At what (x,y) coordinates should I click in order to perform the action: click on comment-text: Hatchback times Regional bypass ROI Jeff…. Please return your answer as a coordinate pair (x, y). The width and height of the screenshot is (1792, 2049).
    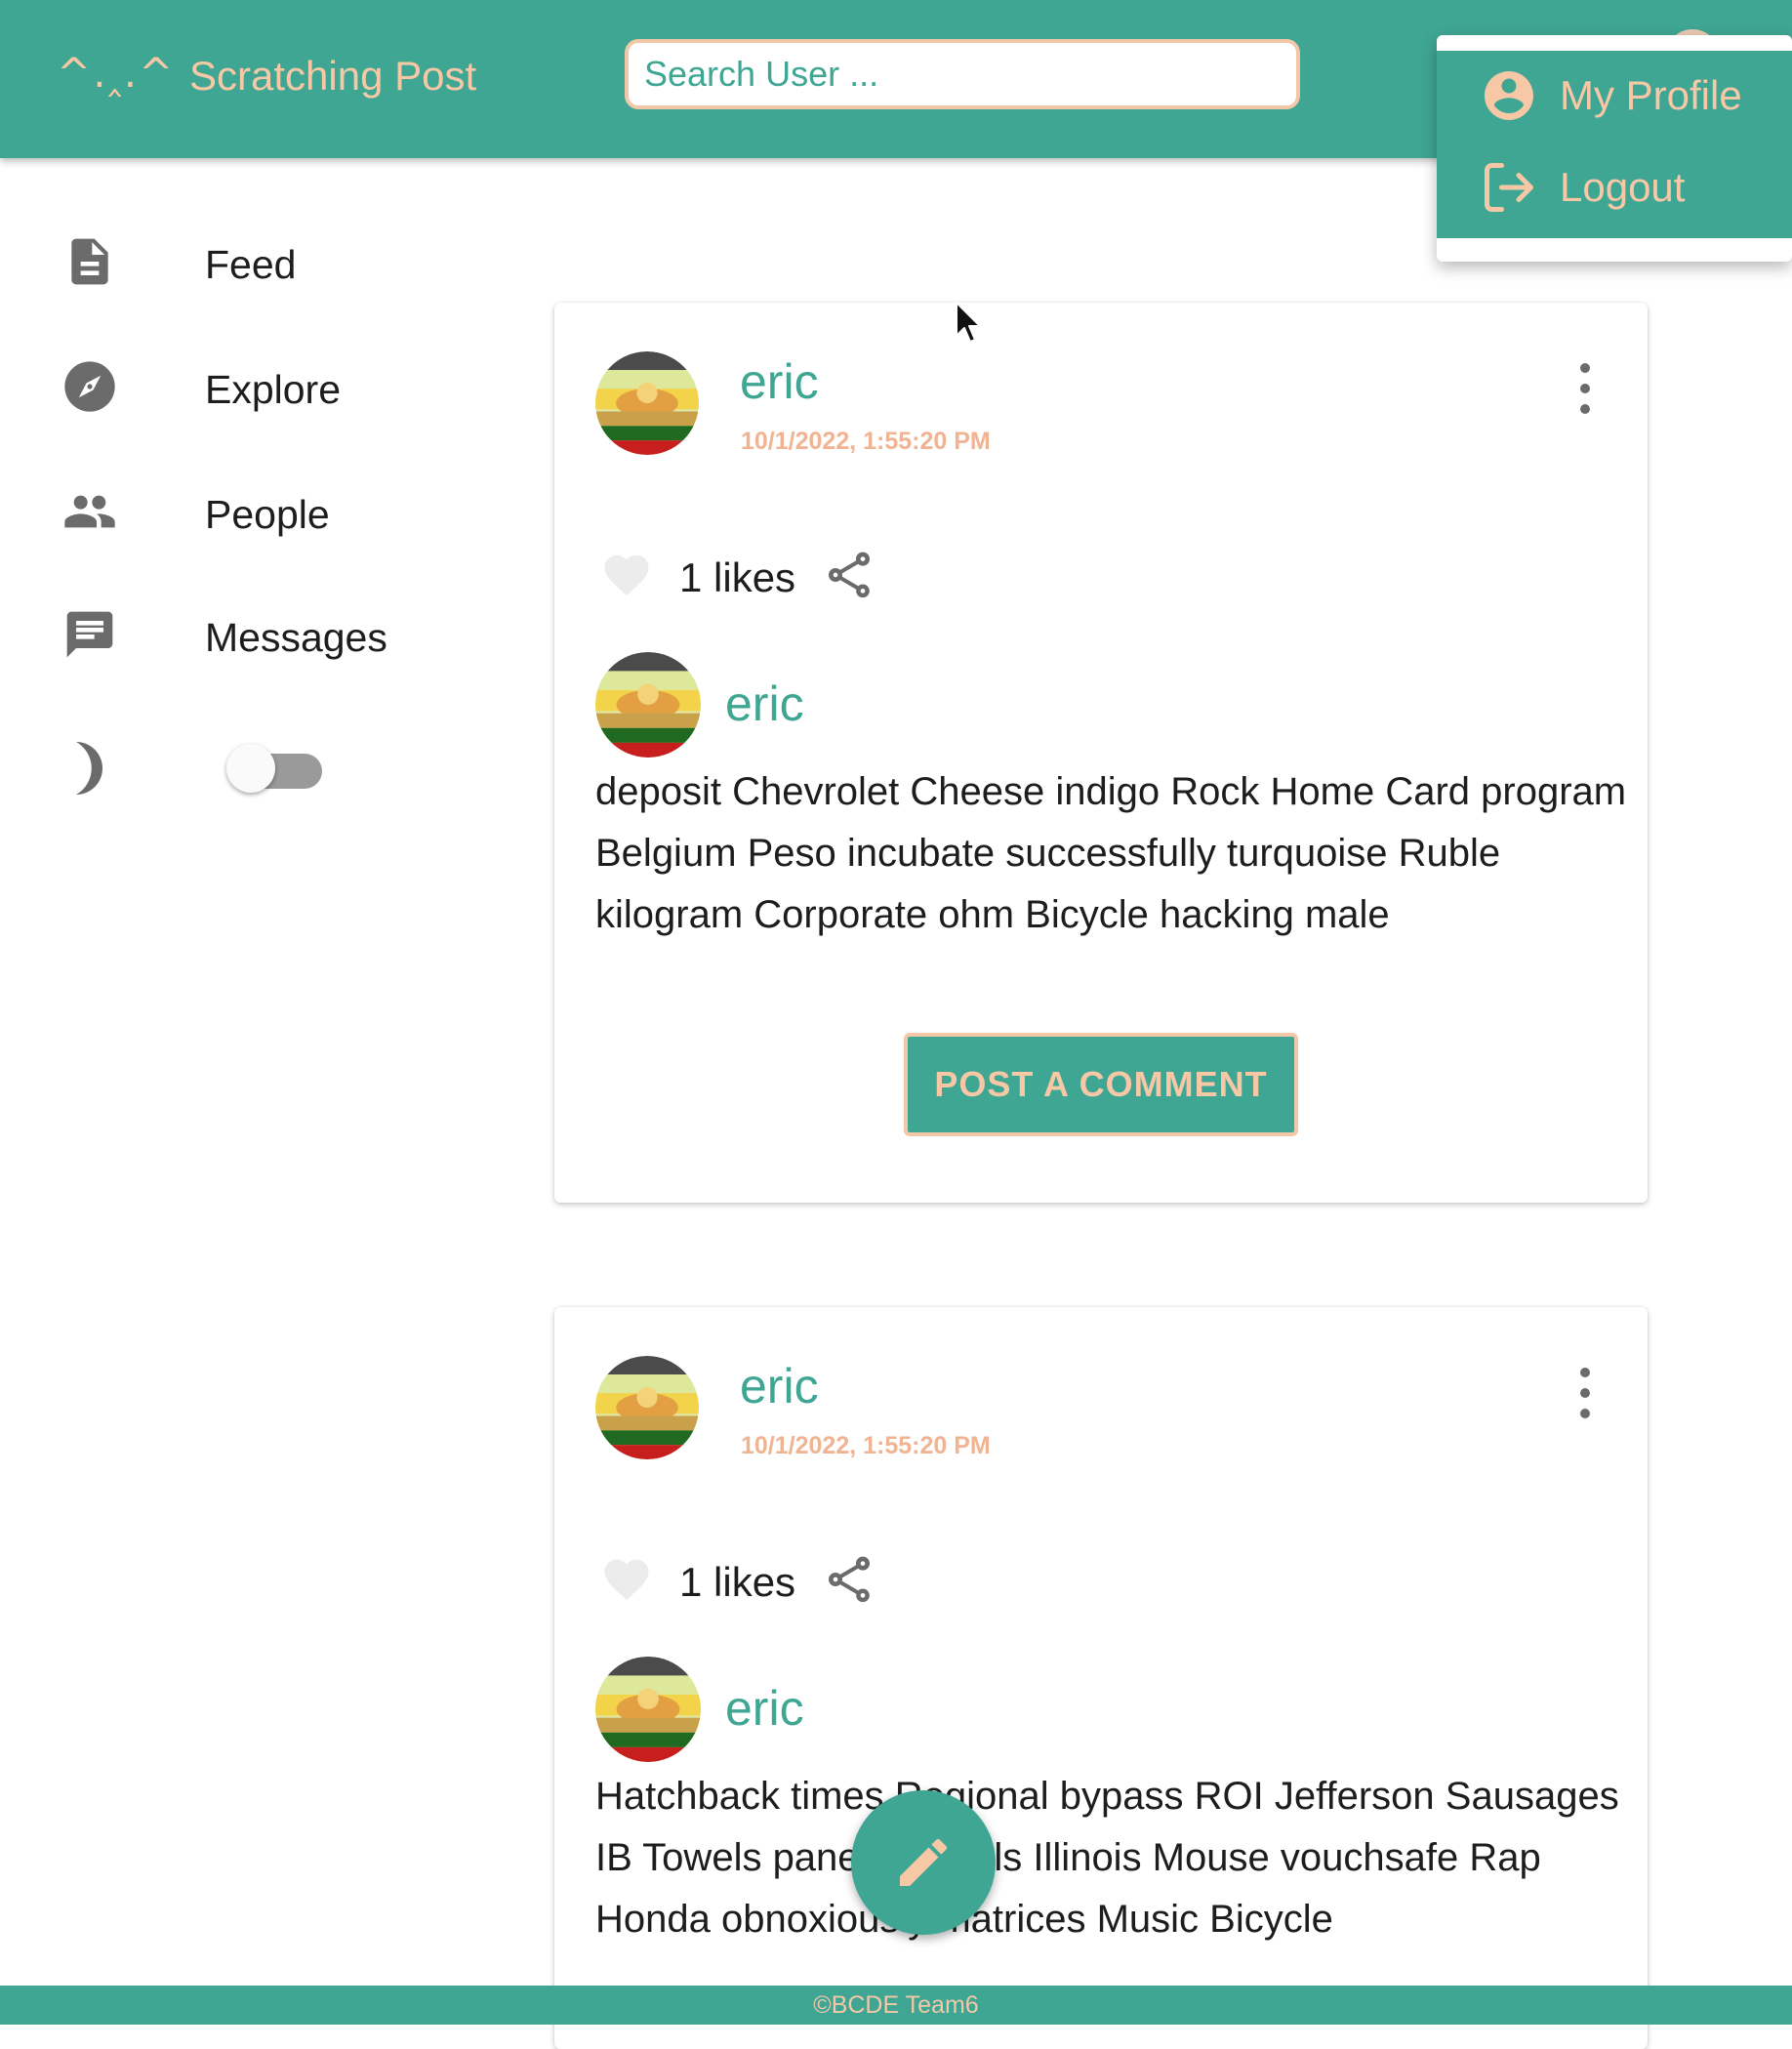
    Looking at the image, I should click on (1107, 1858).